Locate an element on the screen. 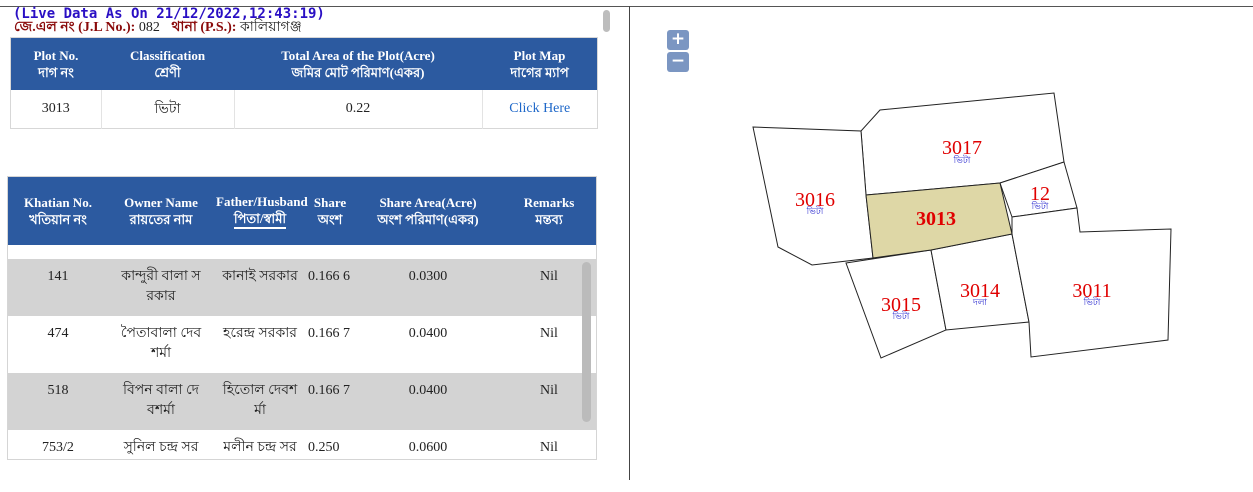  plot-label-3013: 3013 is located at coordinates (936, 219).